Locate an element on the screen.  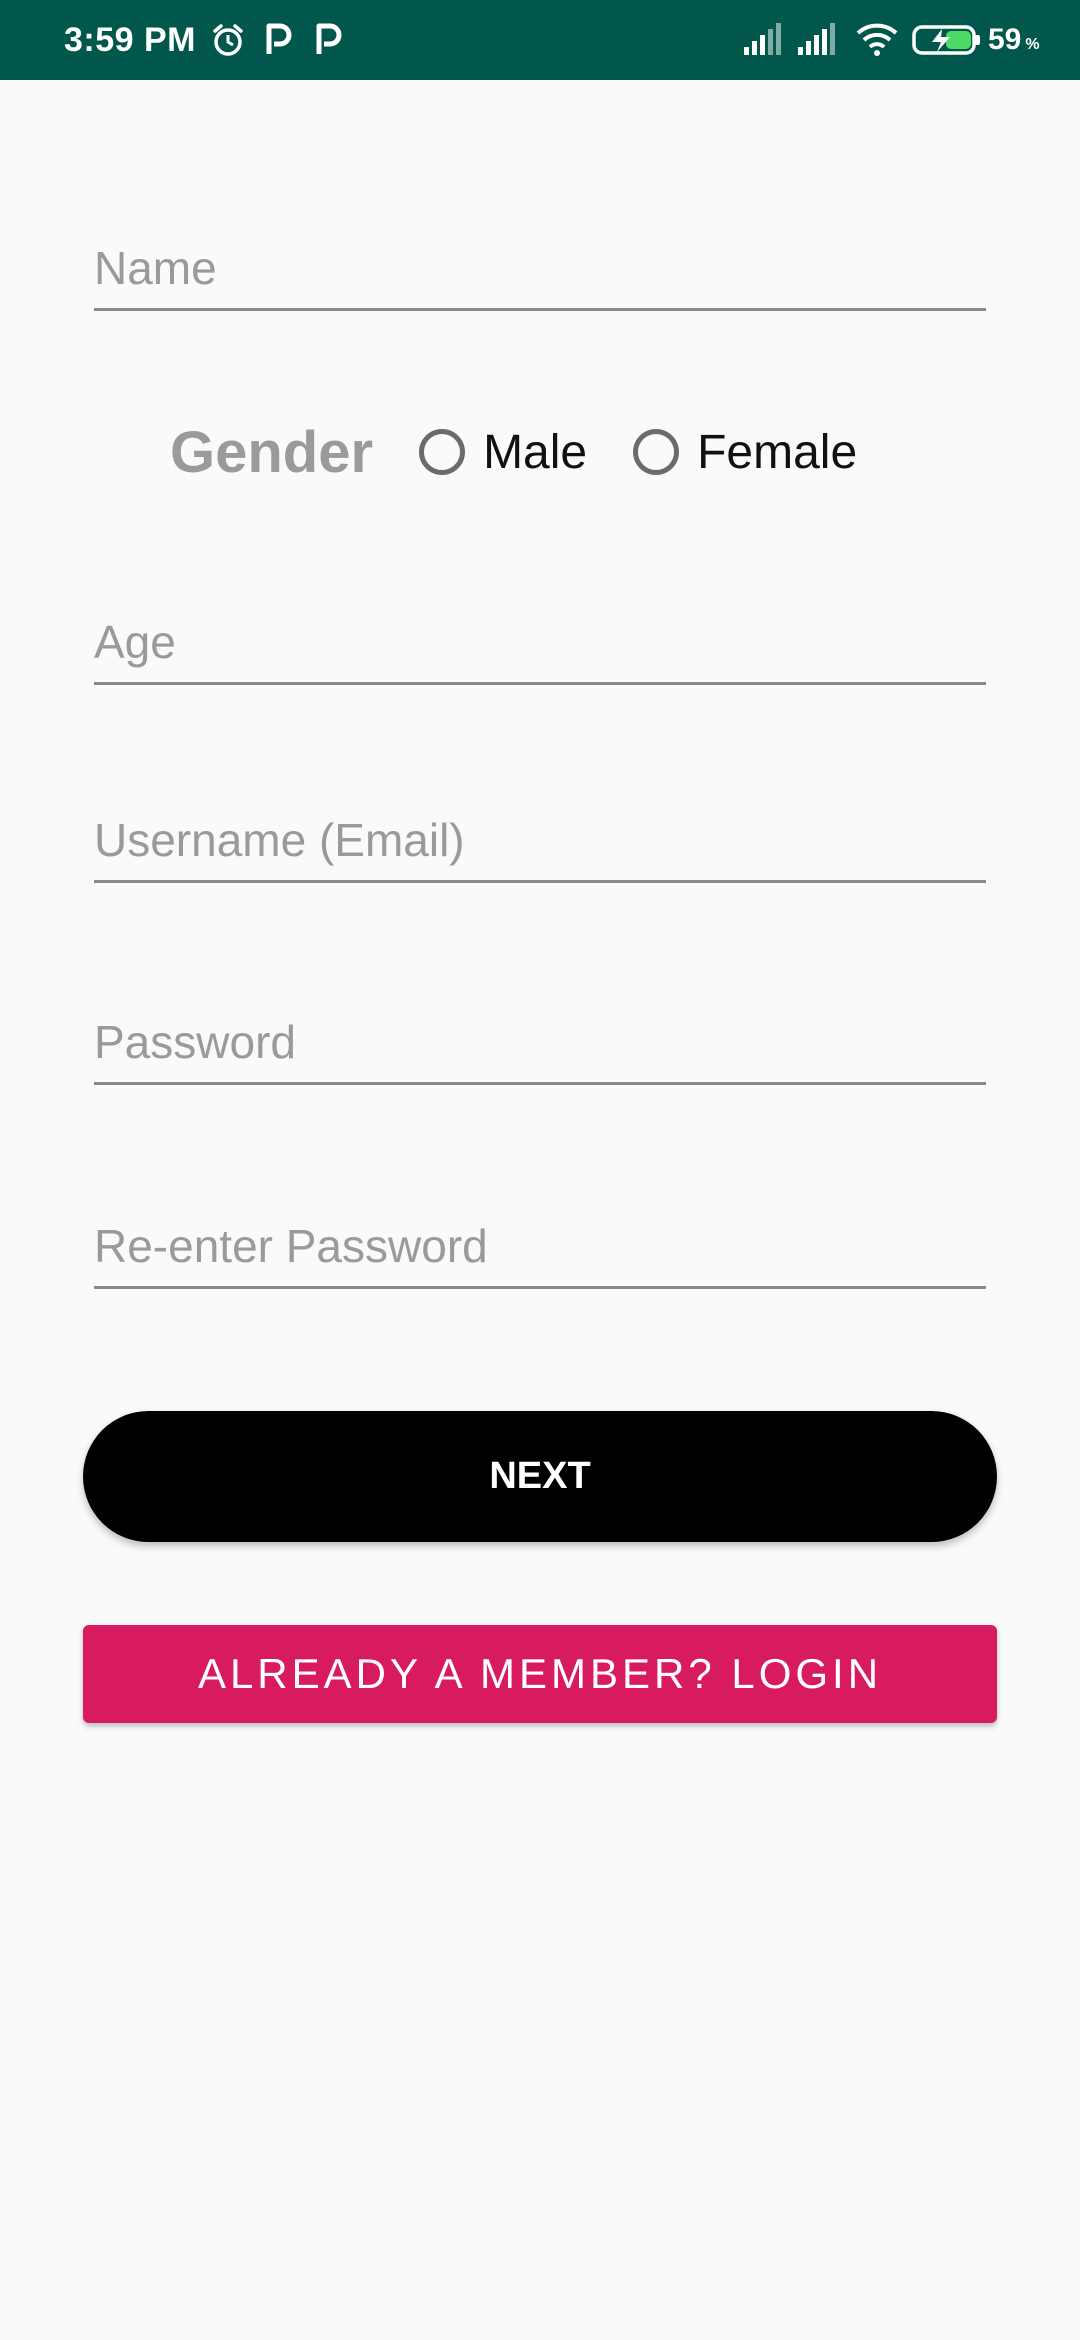
battery-charging-icon is located at coordinates (947, 40).